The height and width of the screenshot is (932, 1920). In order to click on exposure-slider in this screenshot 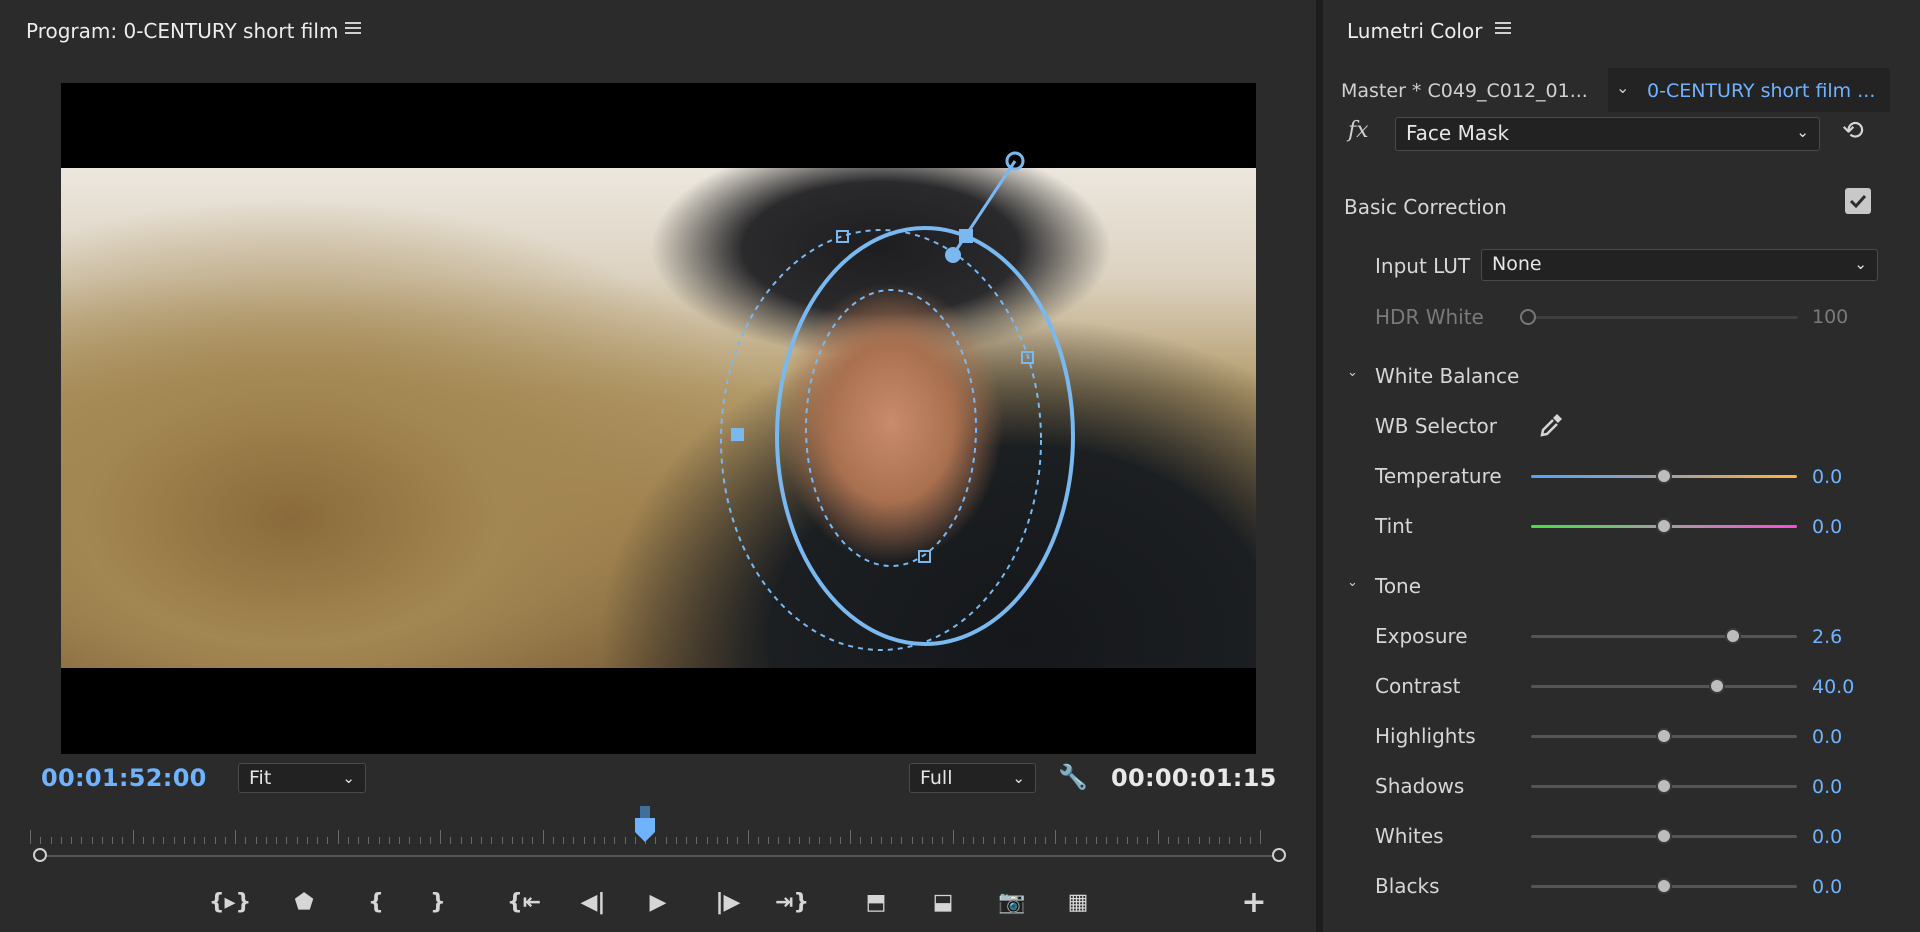, I will do `click(1664, 636)`.